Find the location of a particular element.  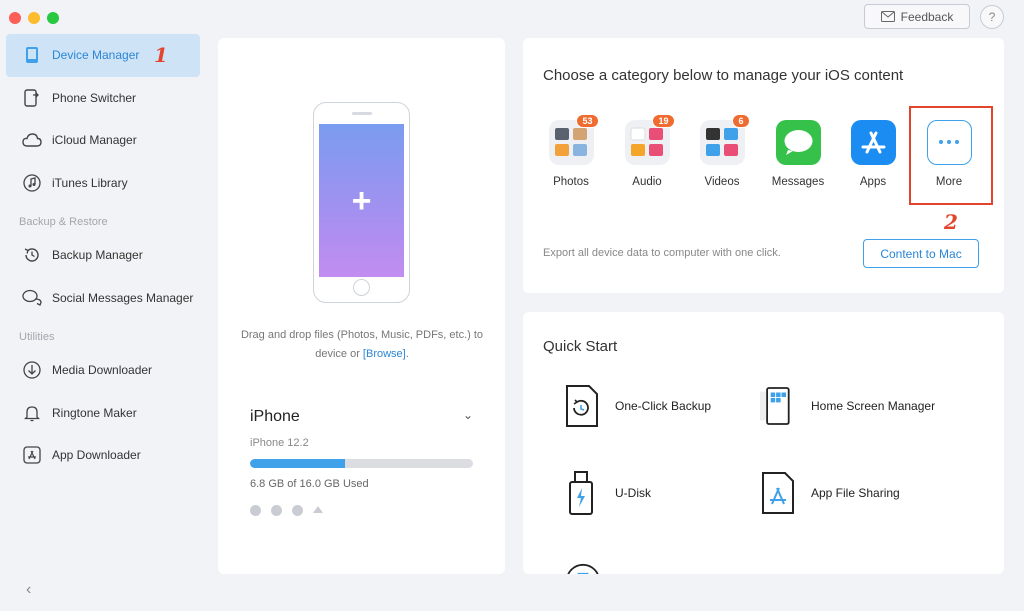

quick-label: App File Sharing is located at coordinates (855, 493).